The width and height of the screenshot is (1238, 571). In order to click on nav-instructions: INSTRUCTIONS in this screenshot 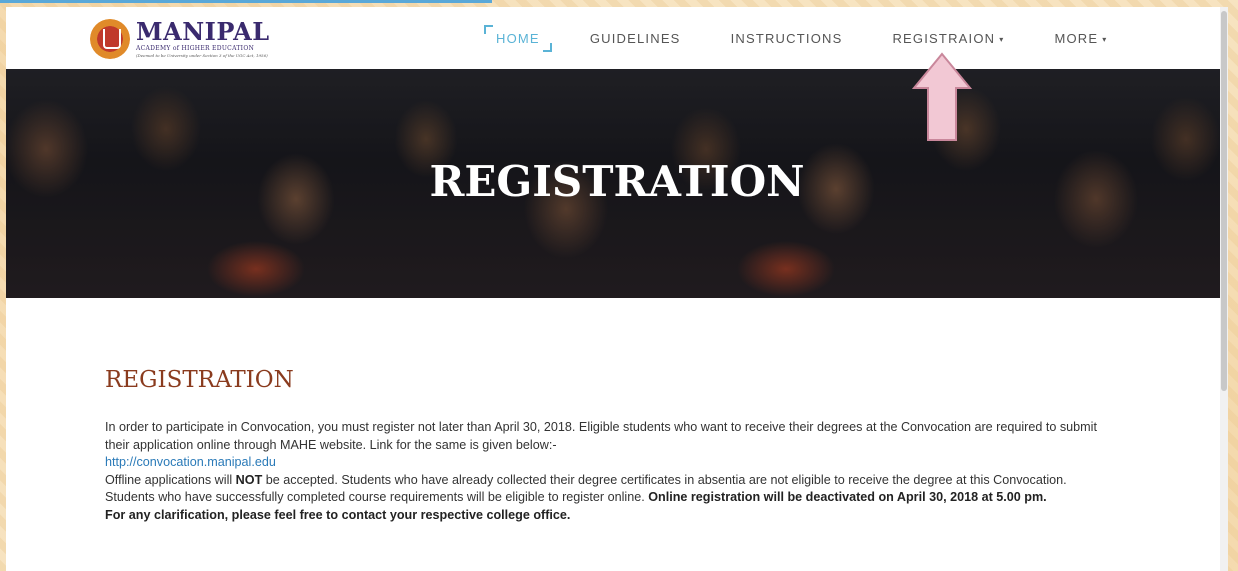, I will do `click(787, 38)`.